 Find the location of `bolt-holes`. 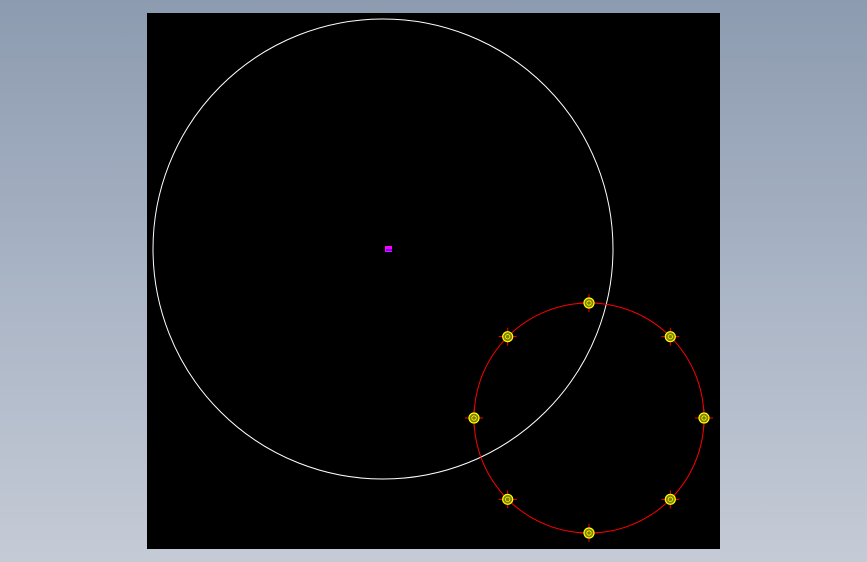

bolt-holes is located at coordinates (589, 418).